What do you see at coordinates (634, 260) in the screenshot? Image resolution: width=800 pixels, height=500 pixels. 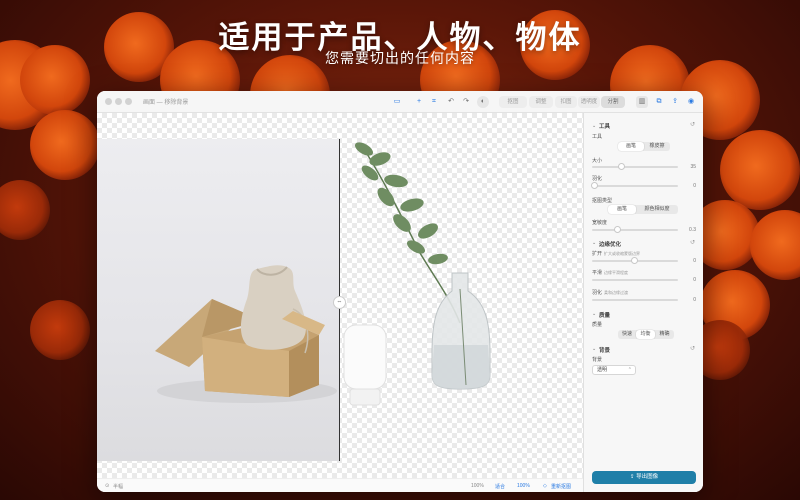 I see `expand-slider-knob` at bounding box center [634, 260].